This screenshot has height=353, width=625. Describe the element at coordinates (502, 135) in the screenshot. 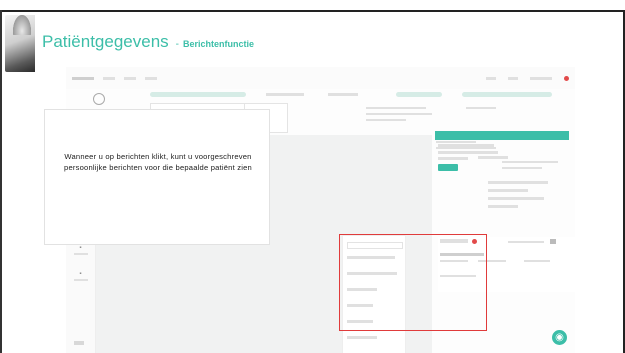

I see `messages-panel-header` at that location.